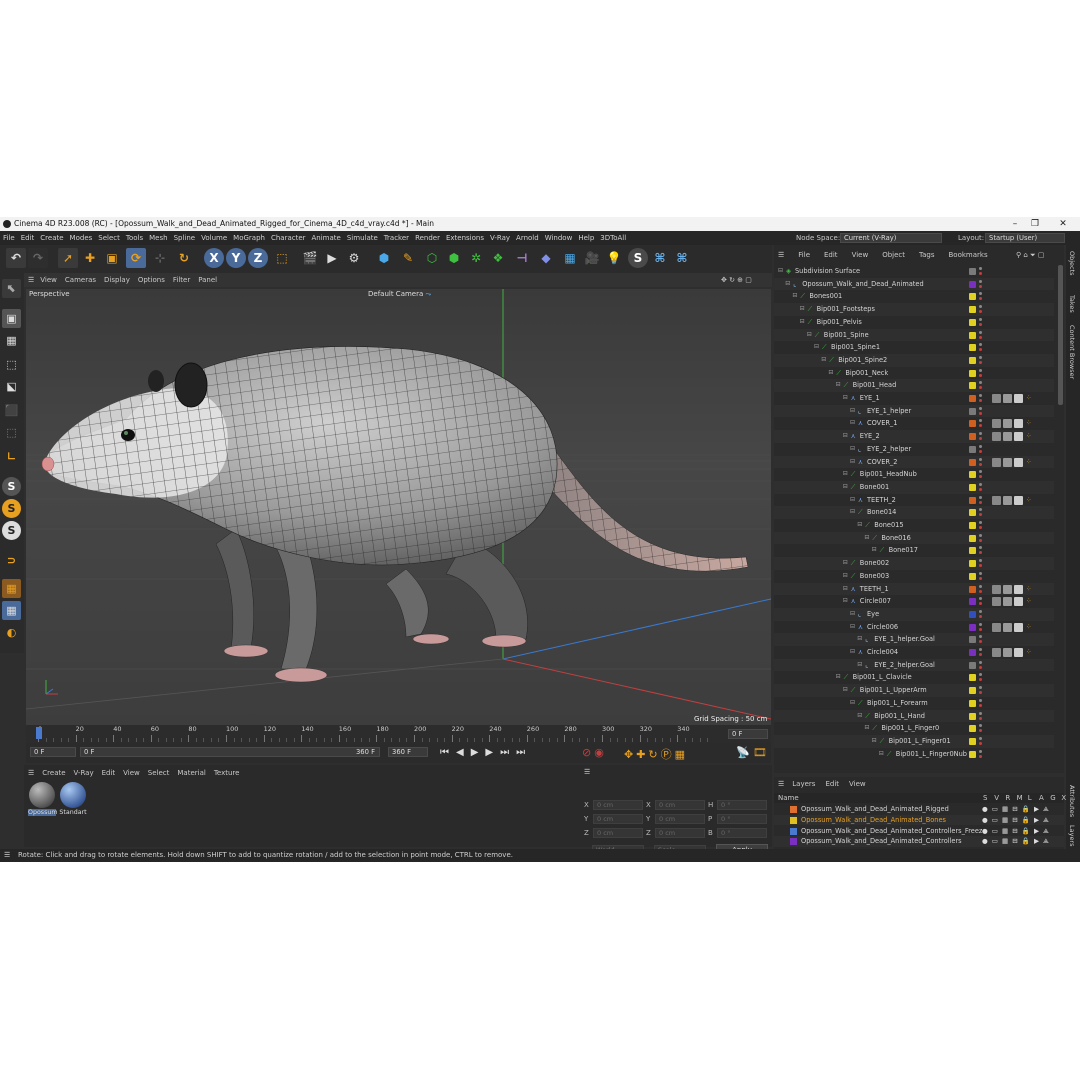 The image size is (1080, 1080). I want to click on x-axis-icon: X, so click(214, 258).